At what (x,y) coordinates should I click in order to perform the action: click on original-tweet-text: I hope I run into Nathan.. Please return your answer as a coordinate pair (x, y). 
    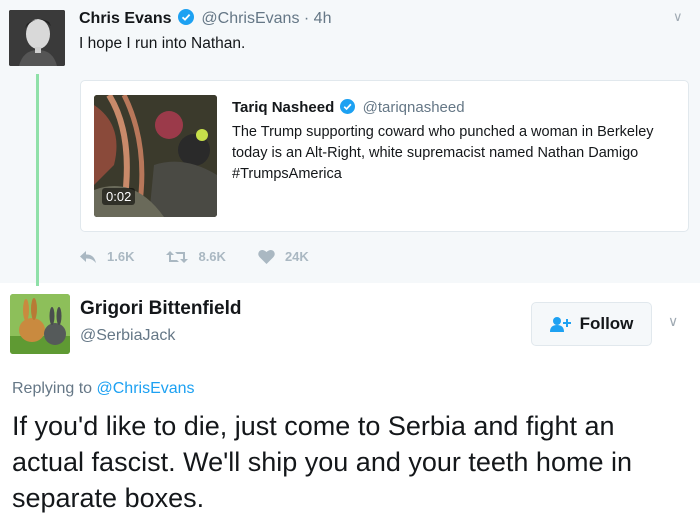
    Looking at the image, I should click on (162, 43).